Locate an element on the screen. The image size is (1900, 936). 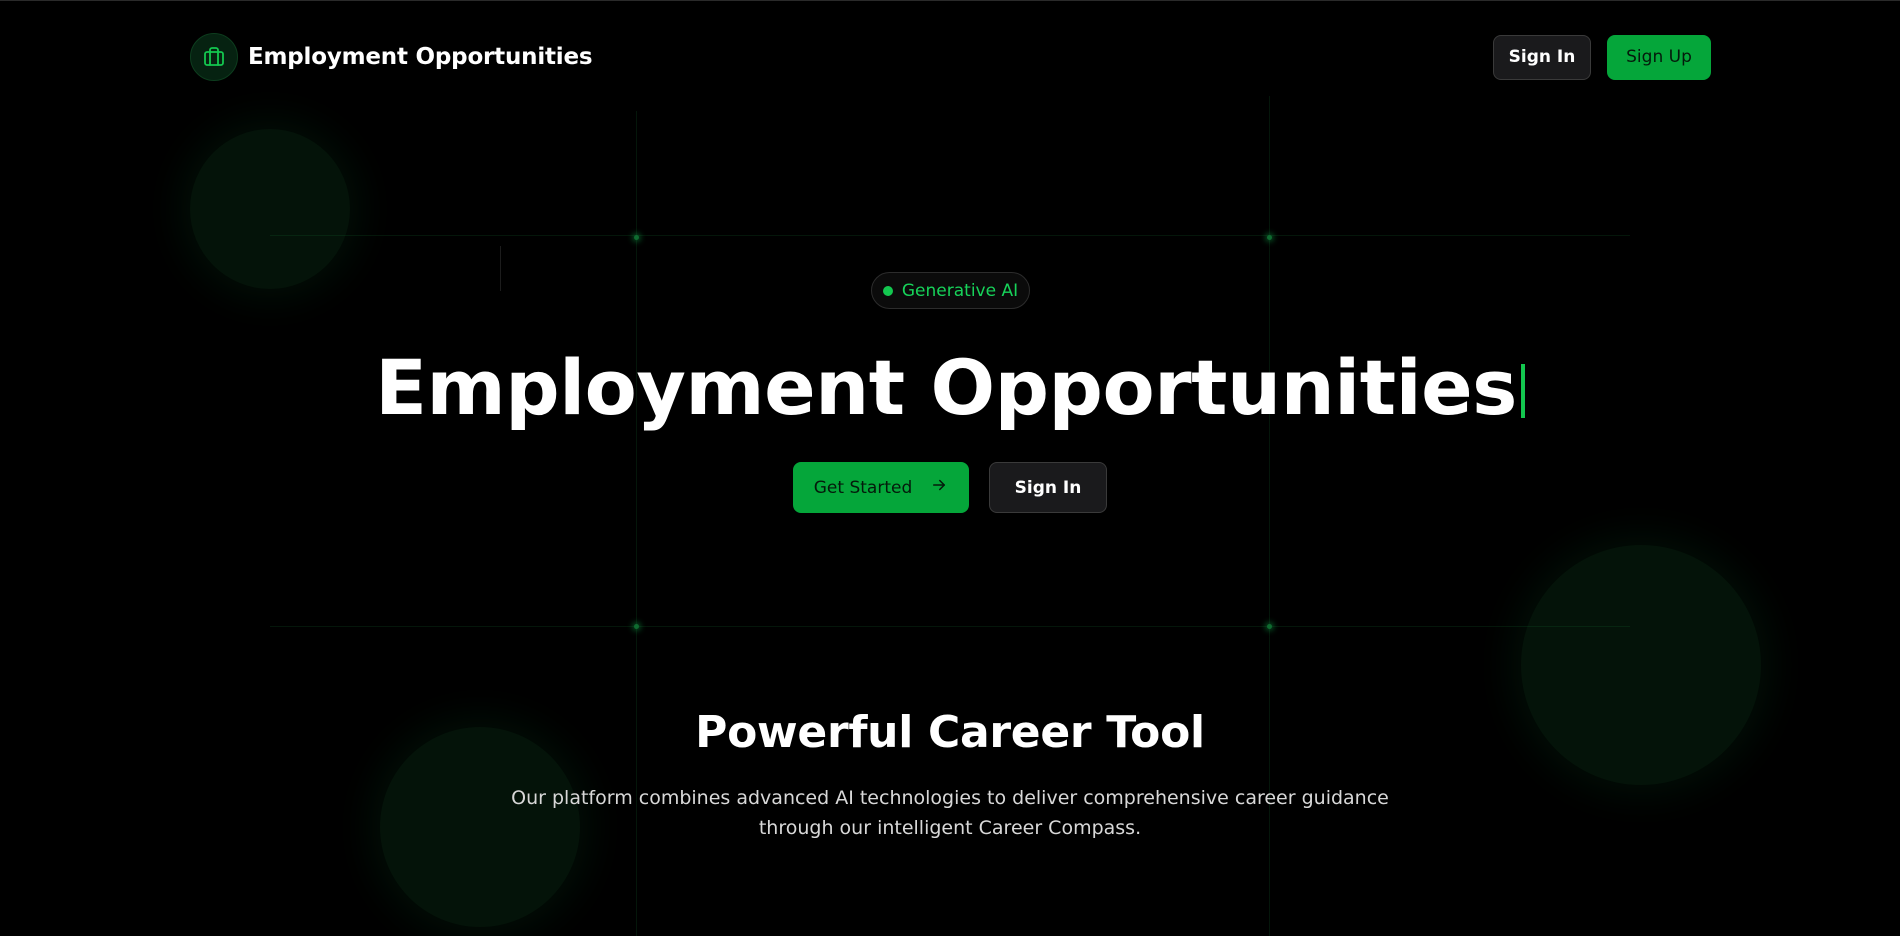
generative-ai-badge: Generative AI is located at coordinates (950, 290).